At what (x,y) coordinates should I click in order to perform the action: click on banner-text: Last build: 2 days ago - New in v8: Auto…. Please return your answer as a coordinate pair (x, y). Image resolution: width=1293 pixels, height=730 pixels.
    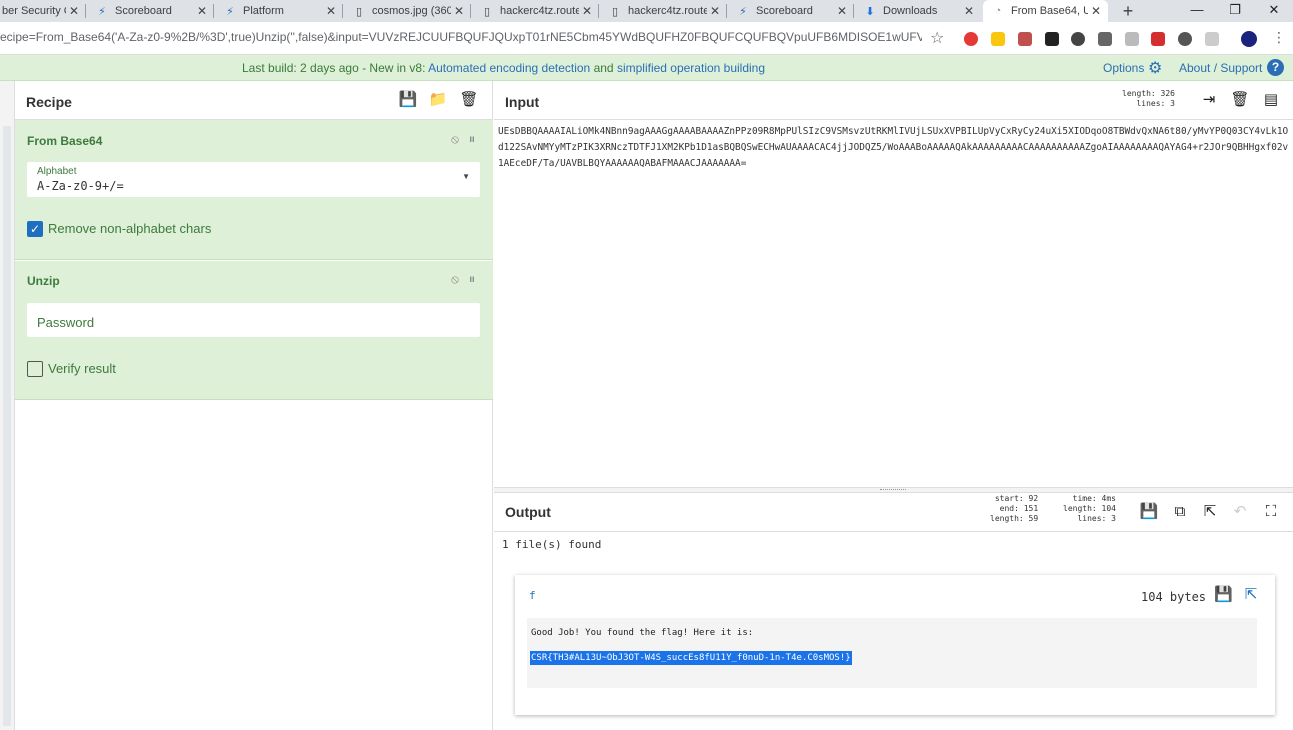
    Looking at the image, I should click on (503, 68).